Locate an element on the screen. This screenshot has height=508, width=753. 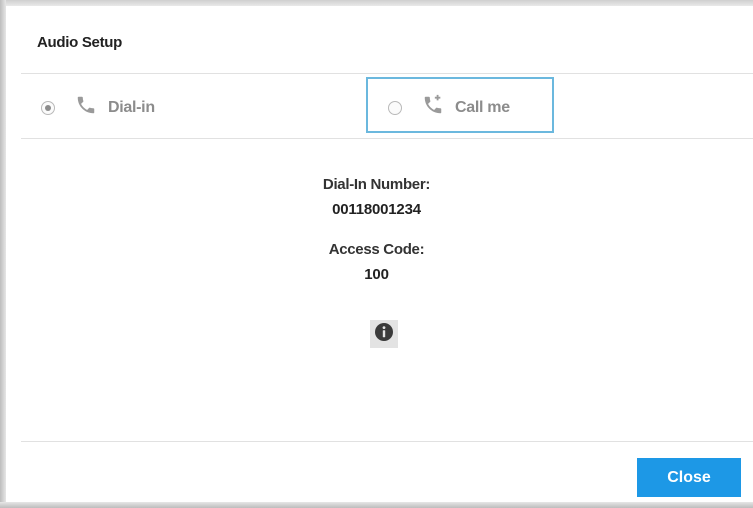
footer-divider is located at coordinates (387, 441).